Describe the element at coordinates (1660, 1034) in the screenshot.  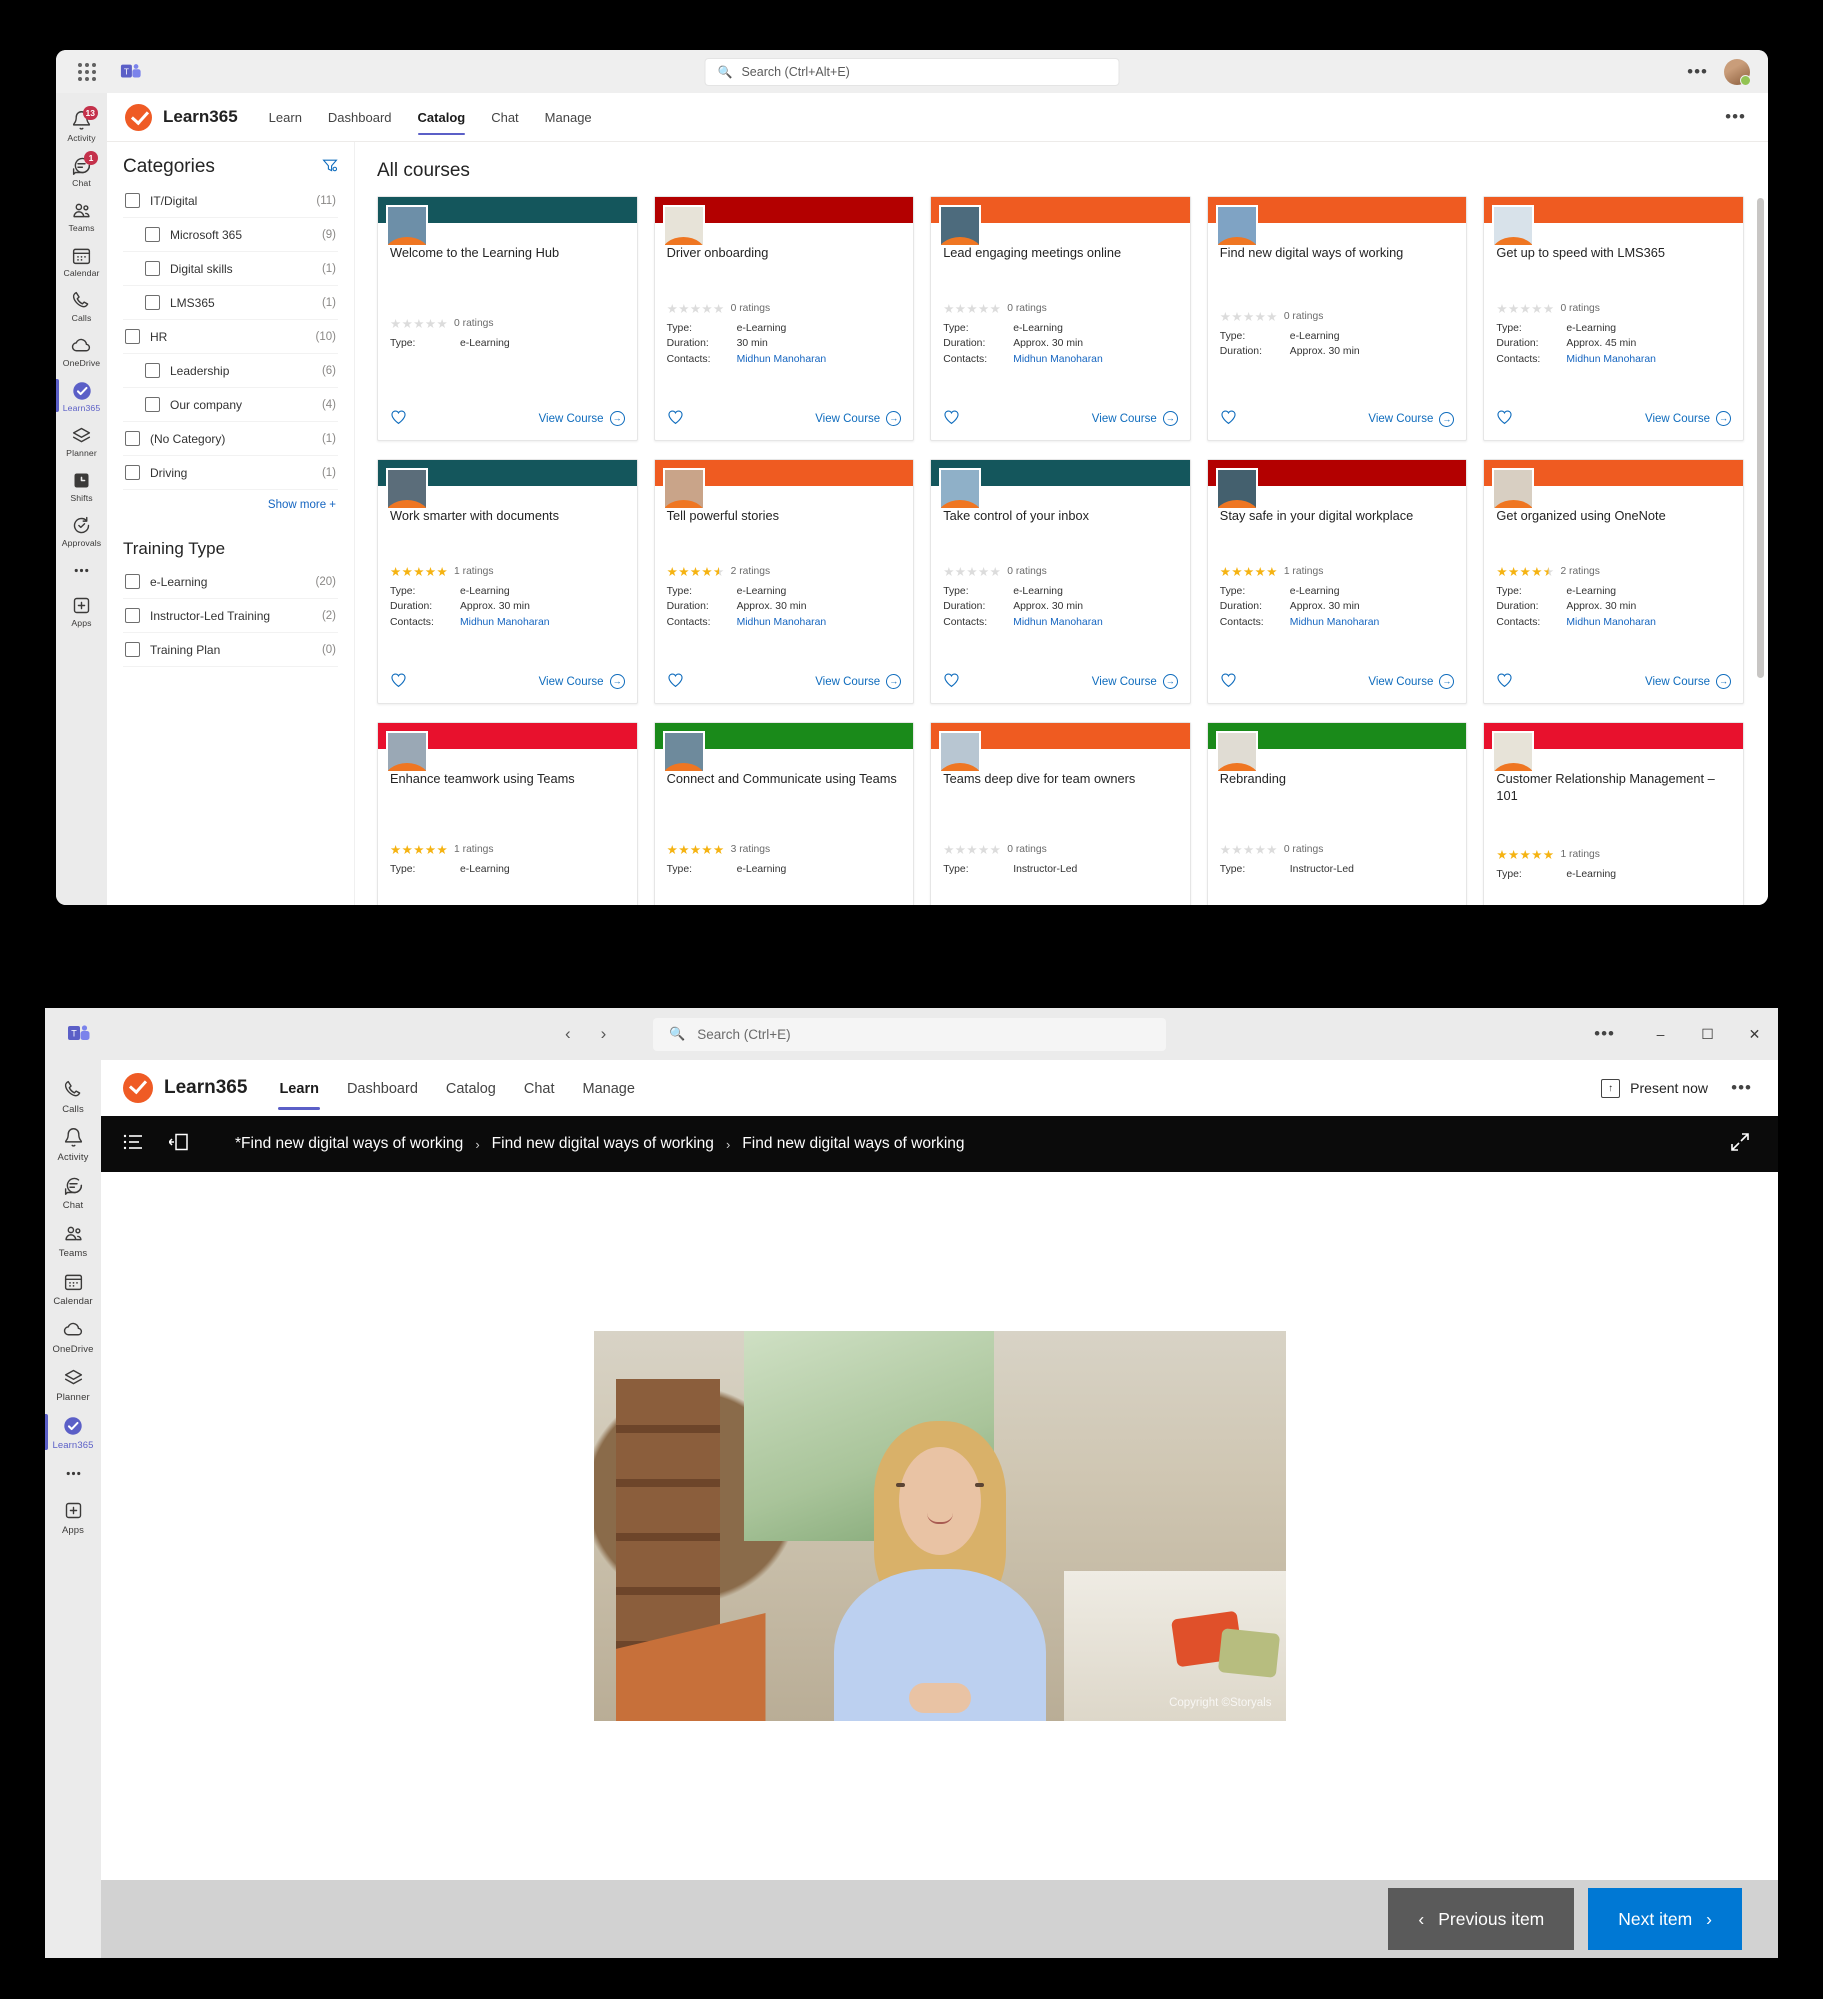
I see `minimize-button: –` at that location.